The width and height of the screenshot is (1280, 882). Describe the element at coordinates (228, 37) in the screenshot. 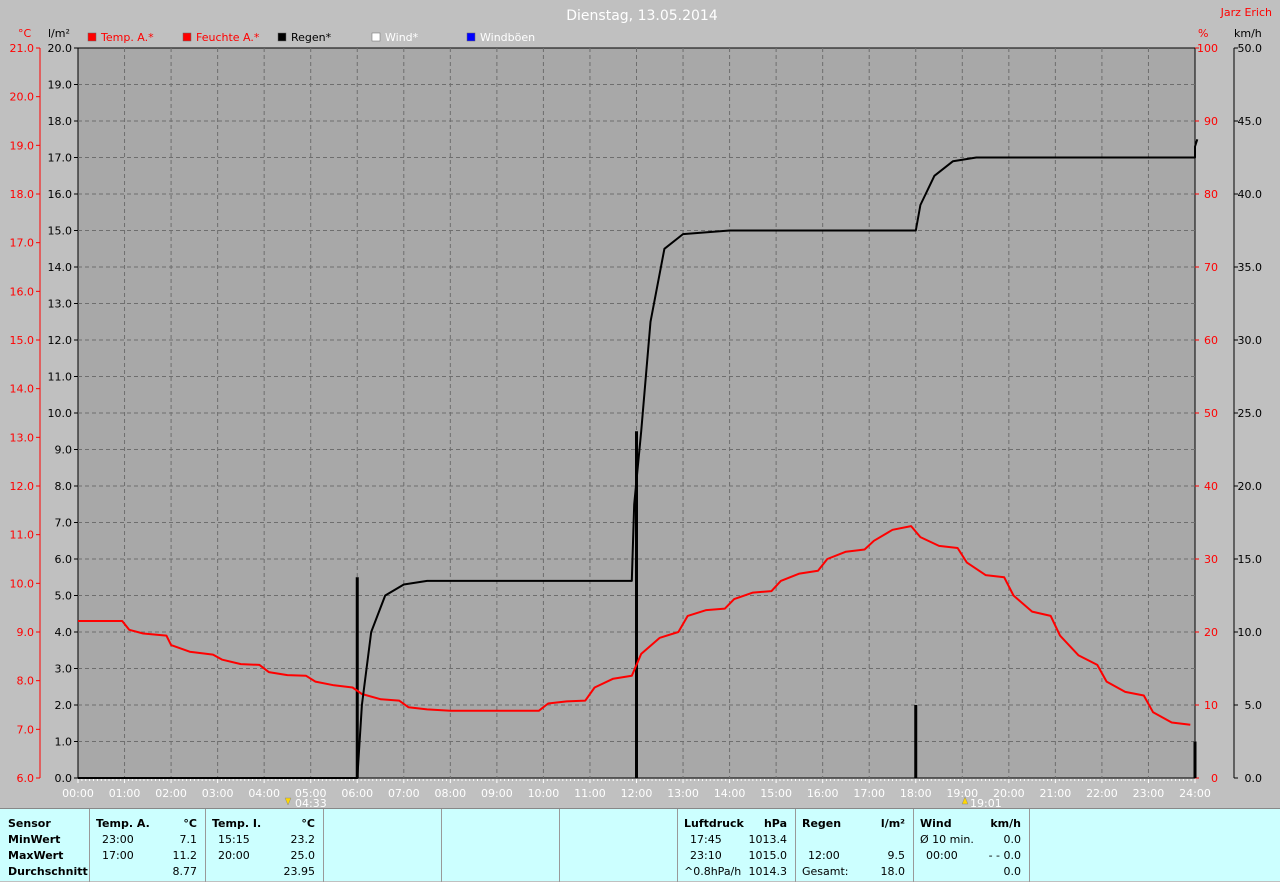

I see `legend-label: Feuchte A.*` at that location.